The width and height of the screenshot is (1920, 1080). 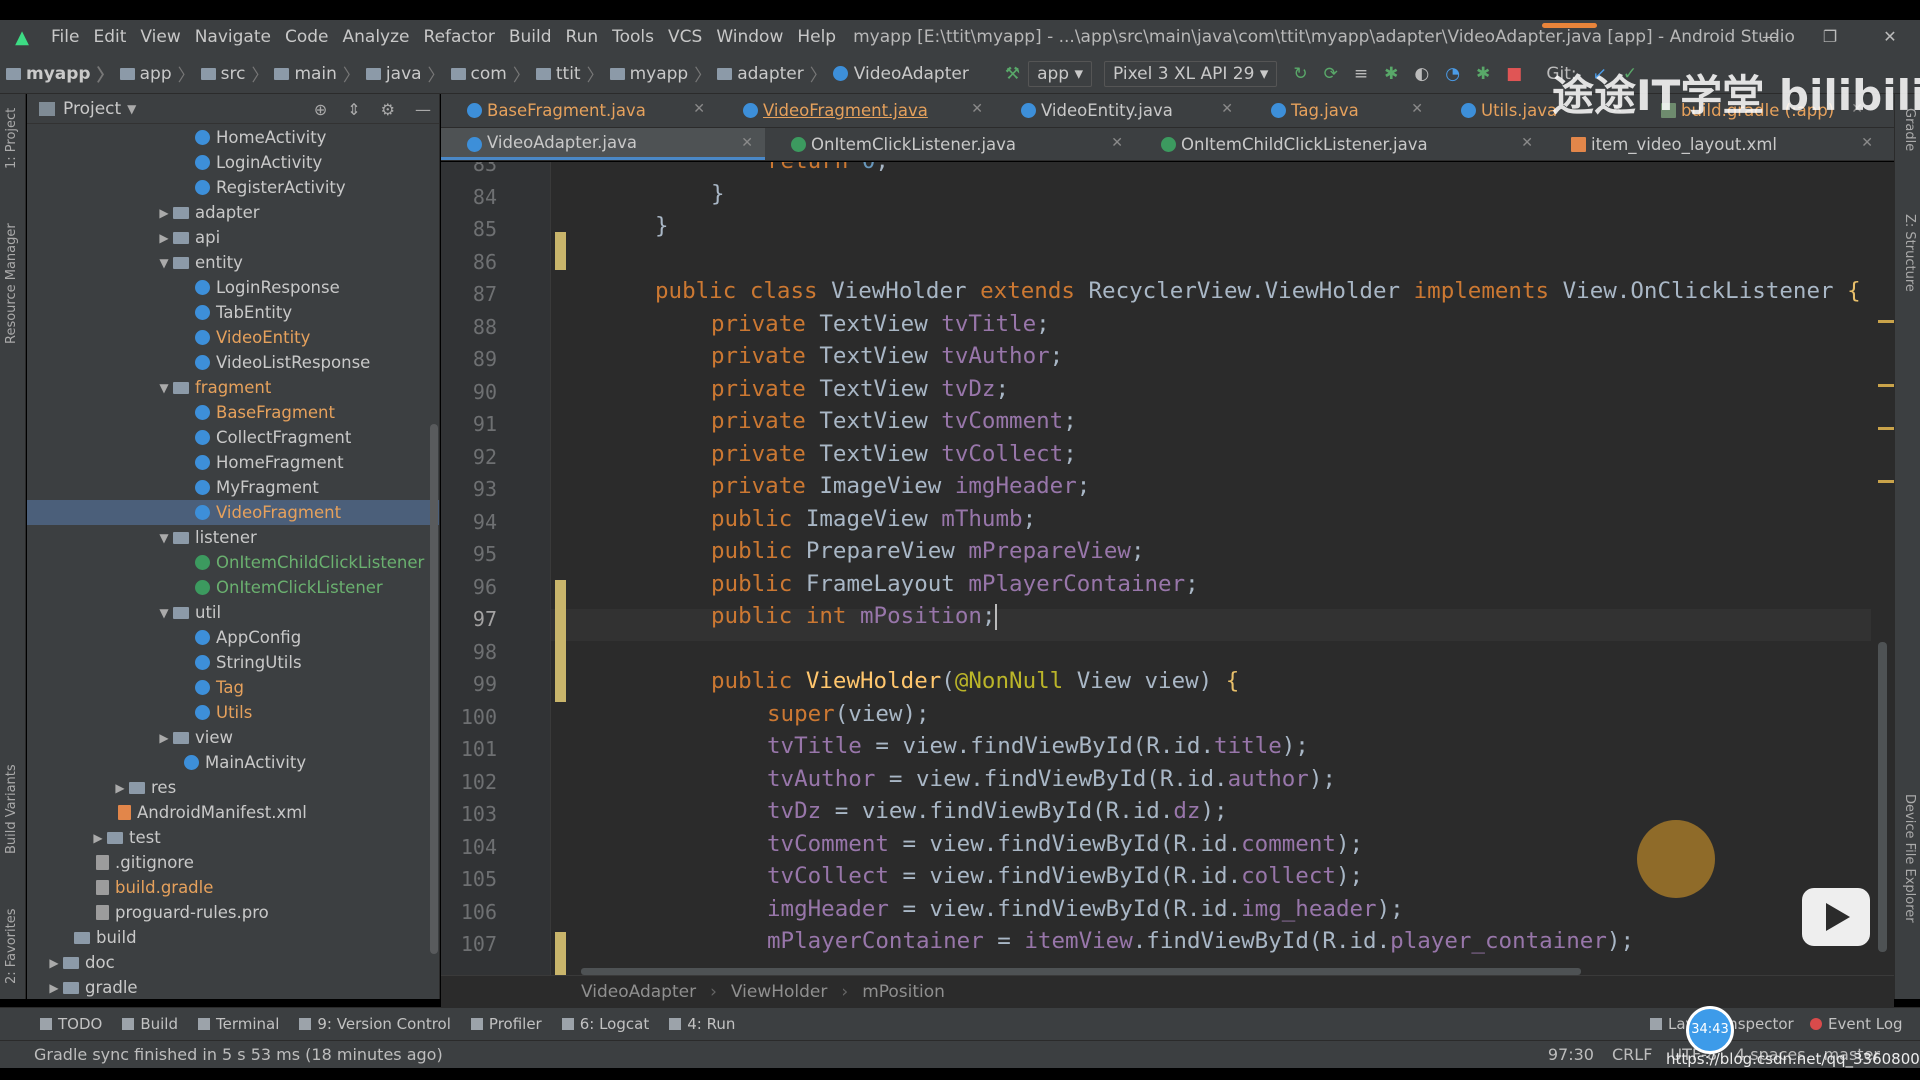 What do you see at coordinates (1715, 144) in the screenshot?
I see `editor-tab: item_video_layout.xml ✕` at bounding box center [1715, 144].